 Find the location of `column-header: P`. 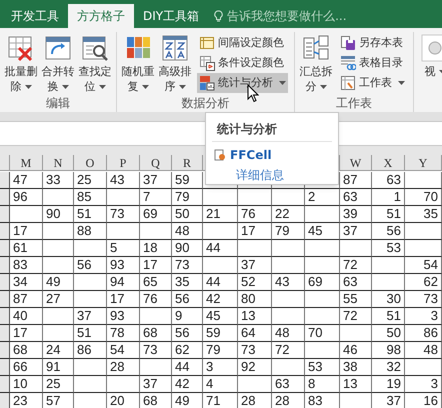

column-header: P is located at coordinates (123, 163).